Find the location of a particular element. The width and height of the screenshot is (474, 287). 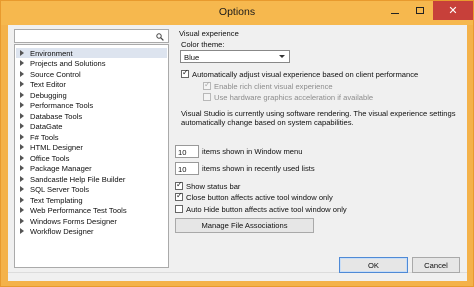

tree-item-html-designer: HTML Designer is located at coordinates (91, 148).